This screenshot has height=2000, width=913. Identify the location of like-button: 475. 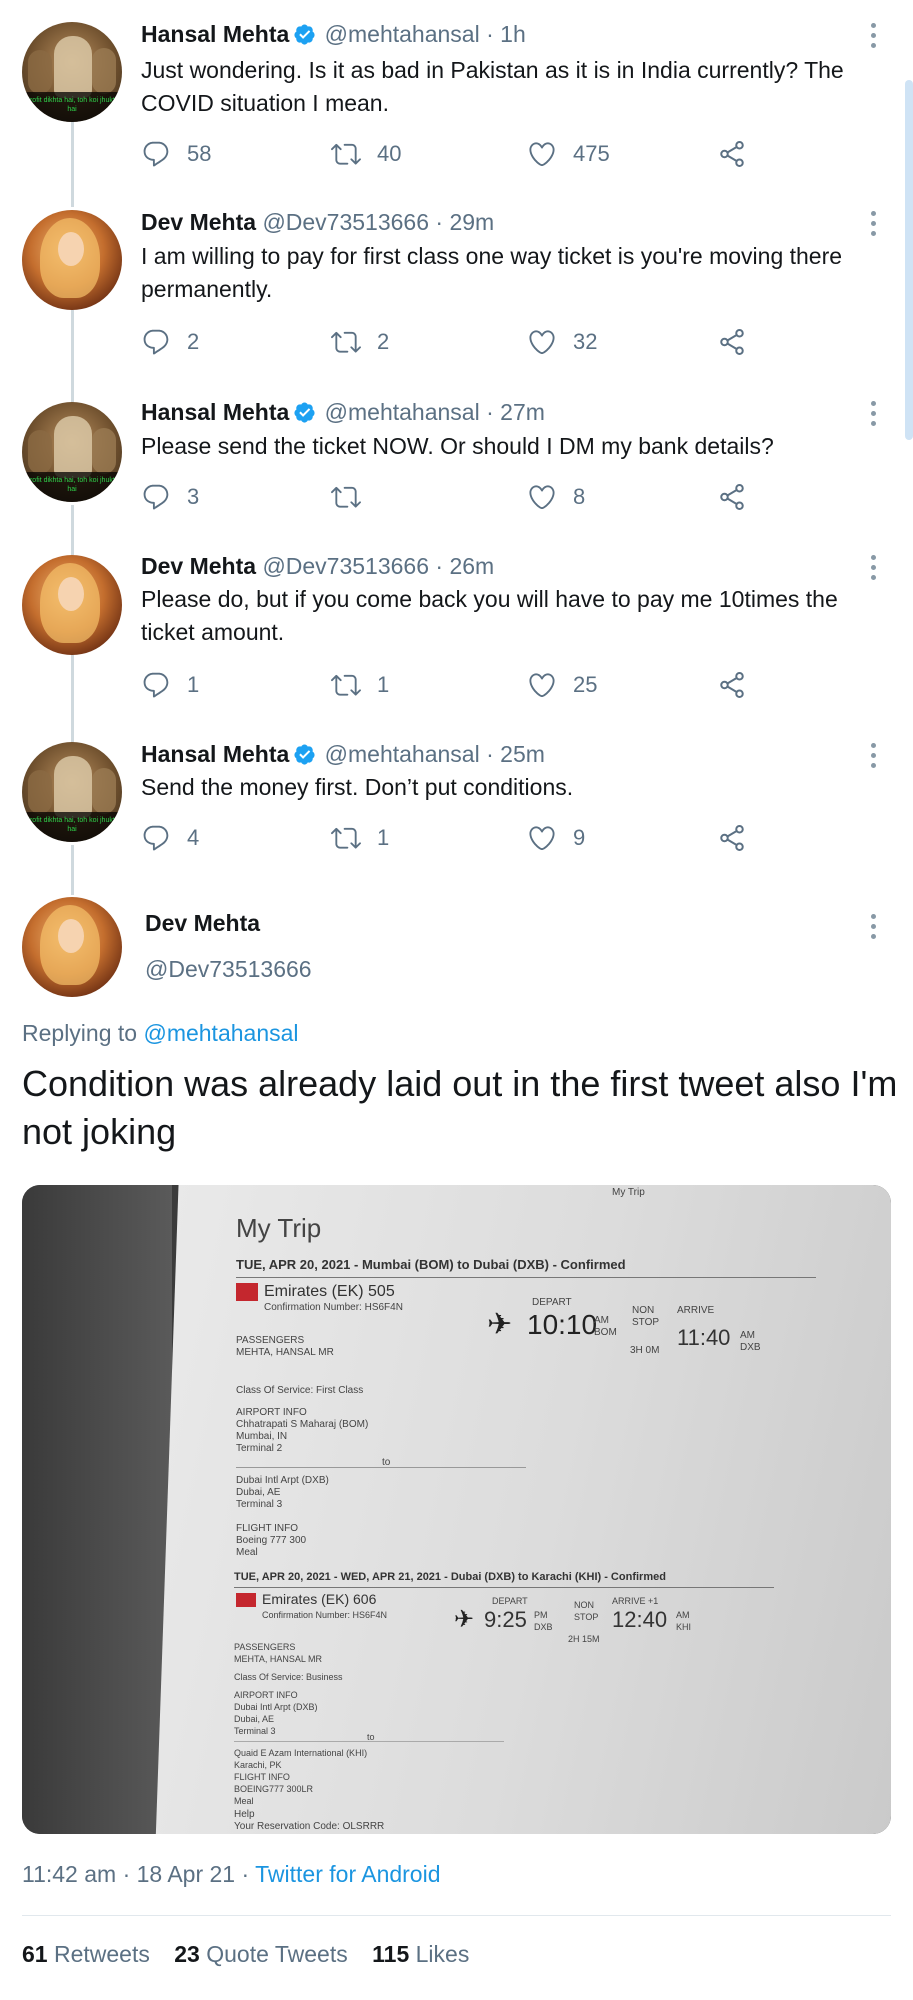
(568, 154).